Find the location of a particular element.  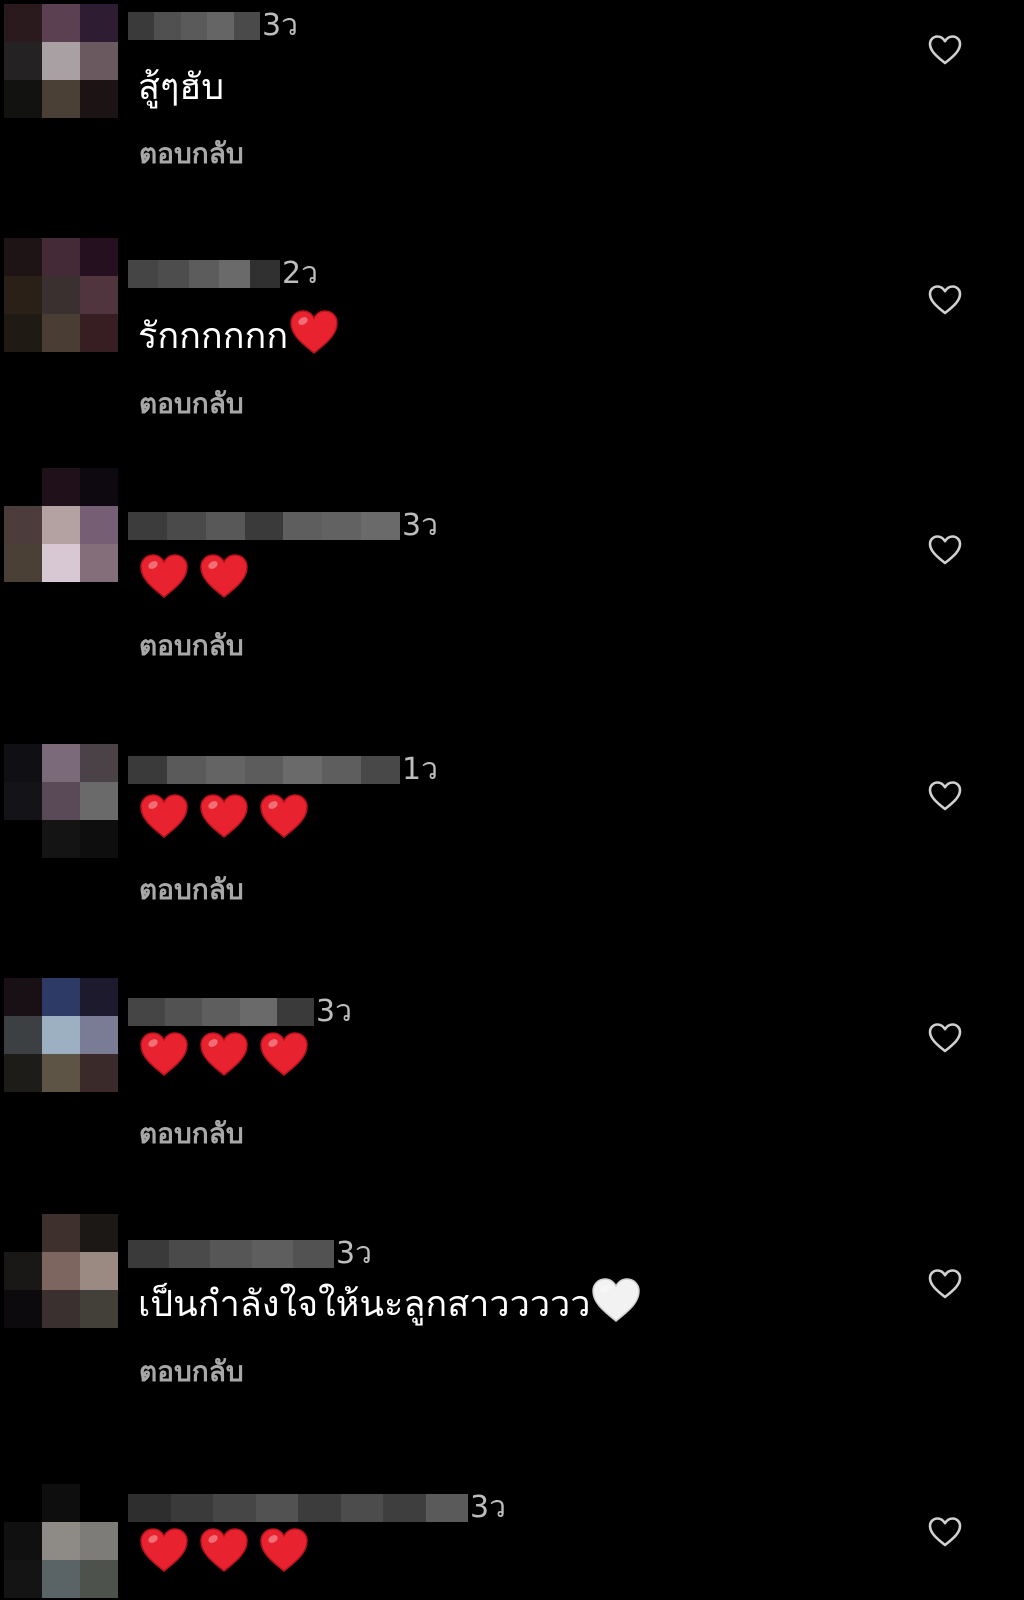

comment-time: 2ว is located at coordinates (300, 273).